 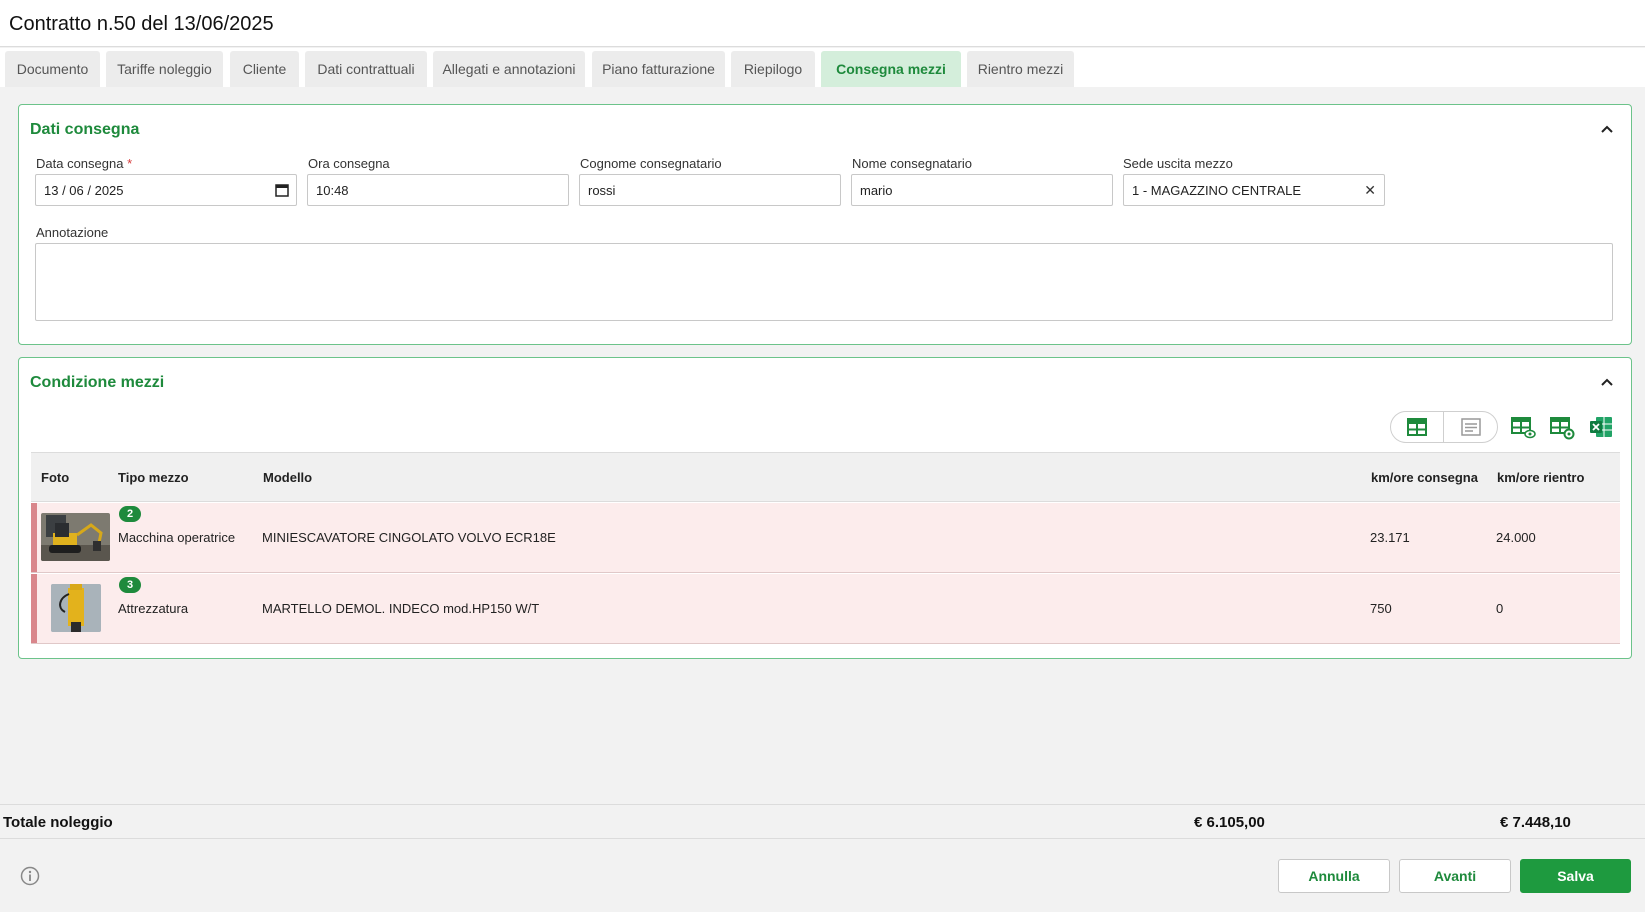 What do you see at coordinates (153, 608) in the screenshot?
I see `cell-type: Attrezzatura` at bounding box center [153, 608].